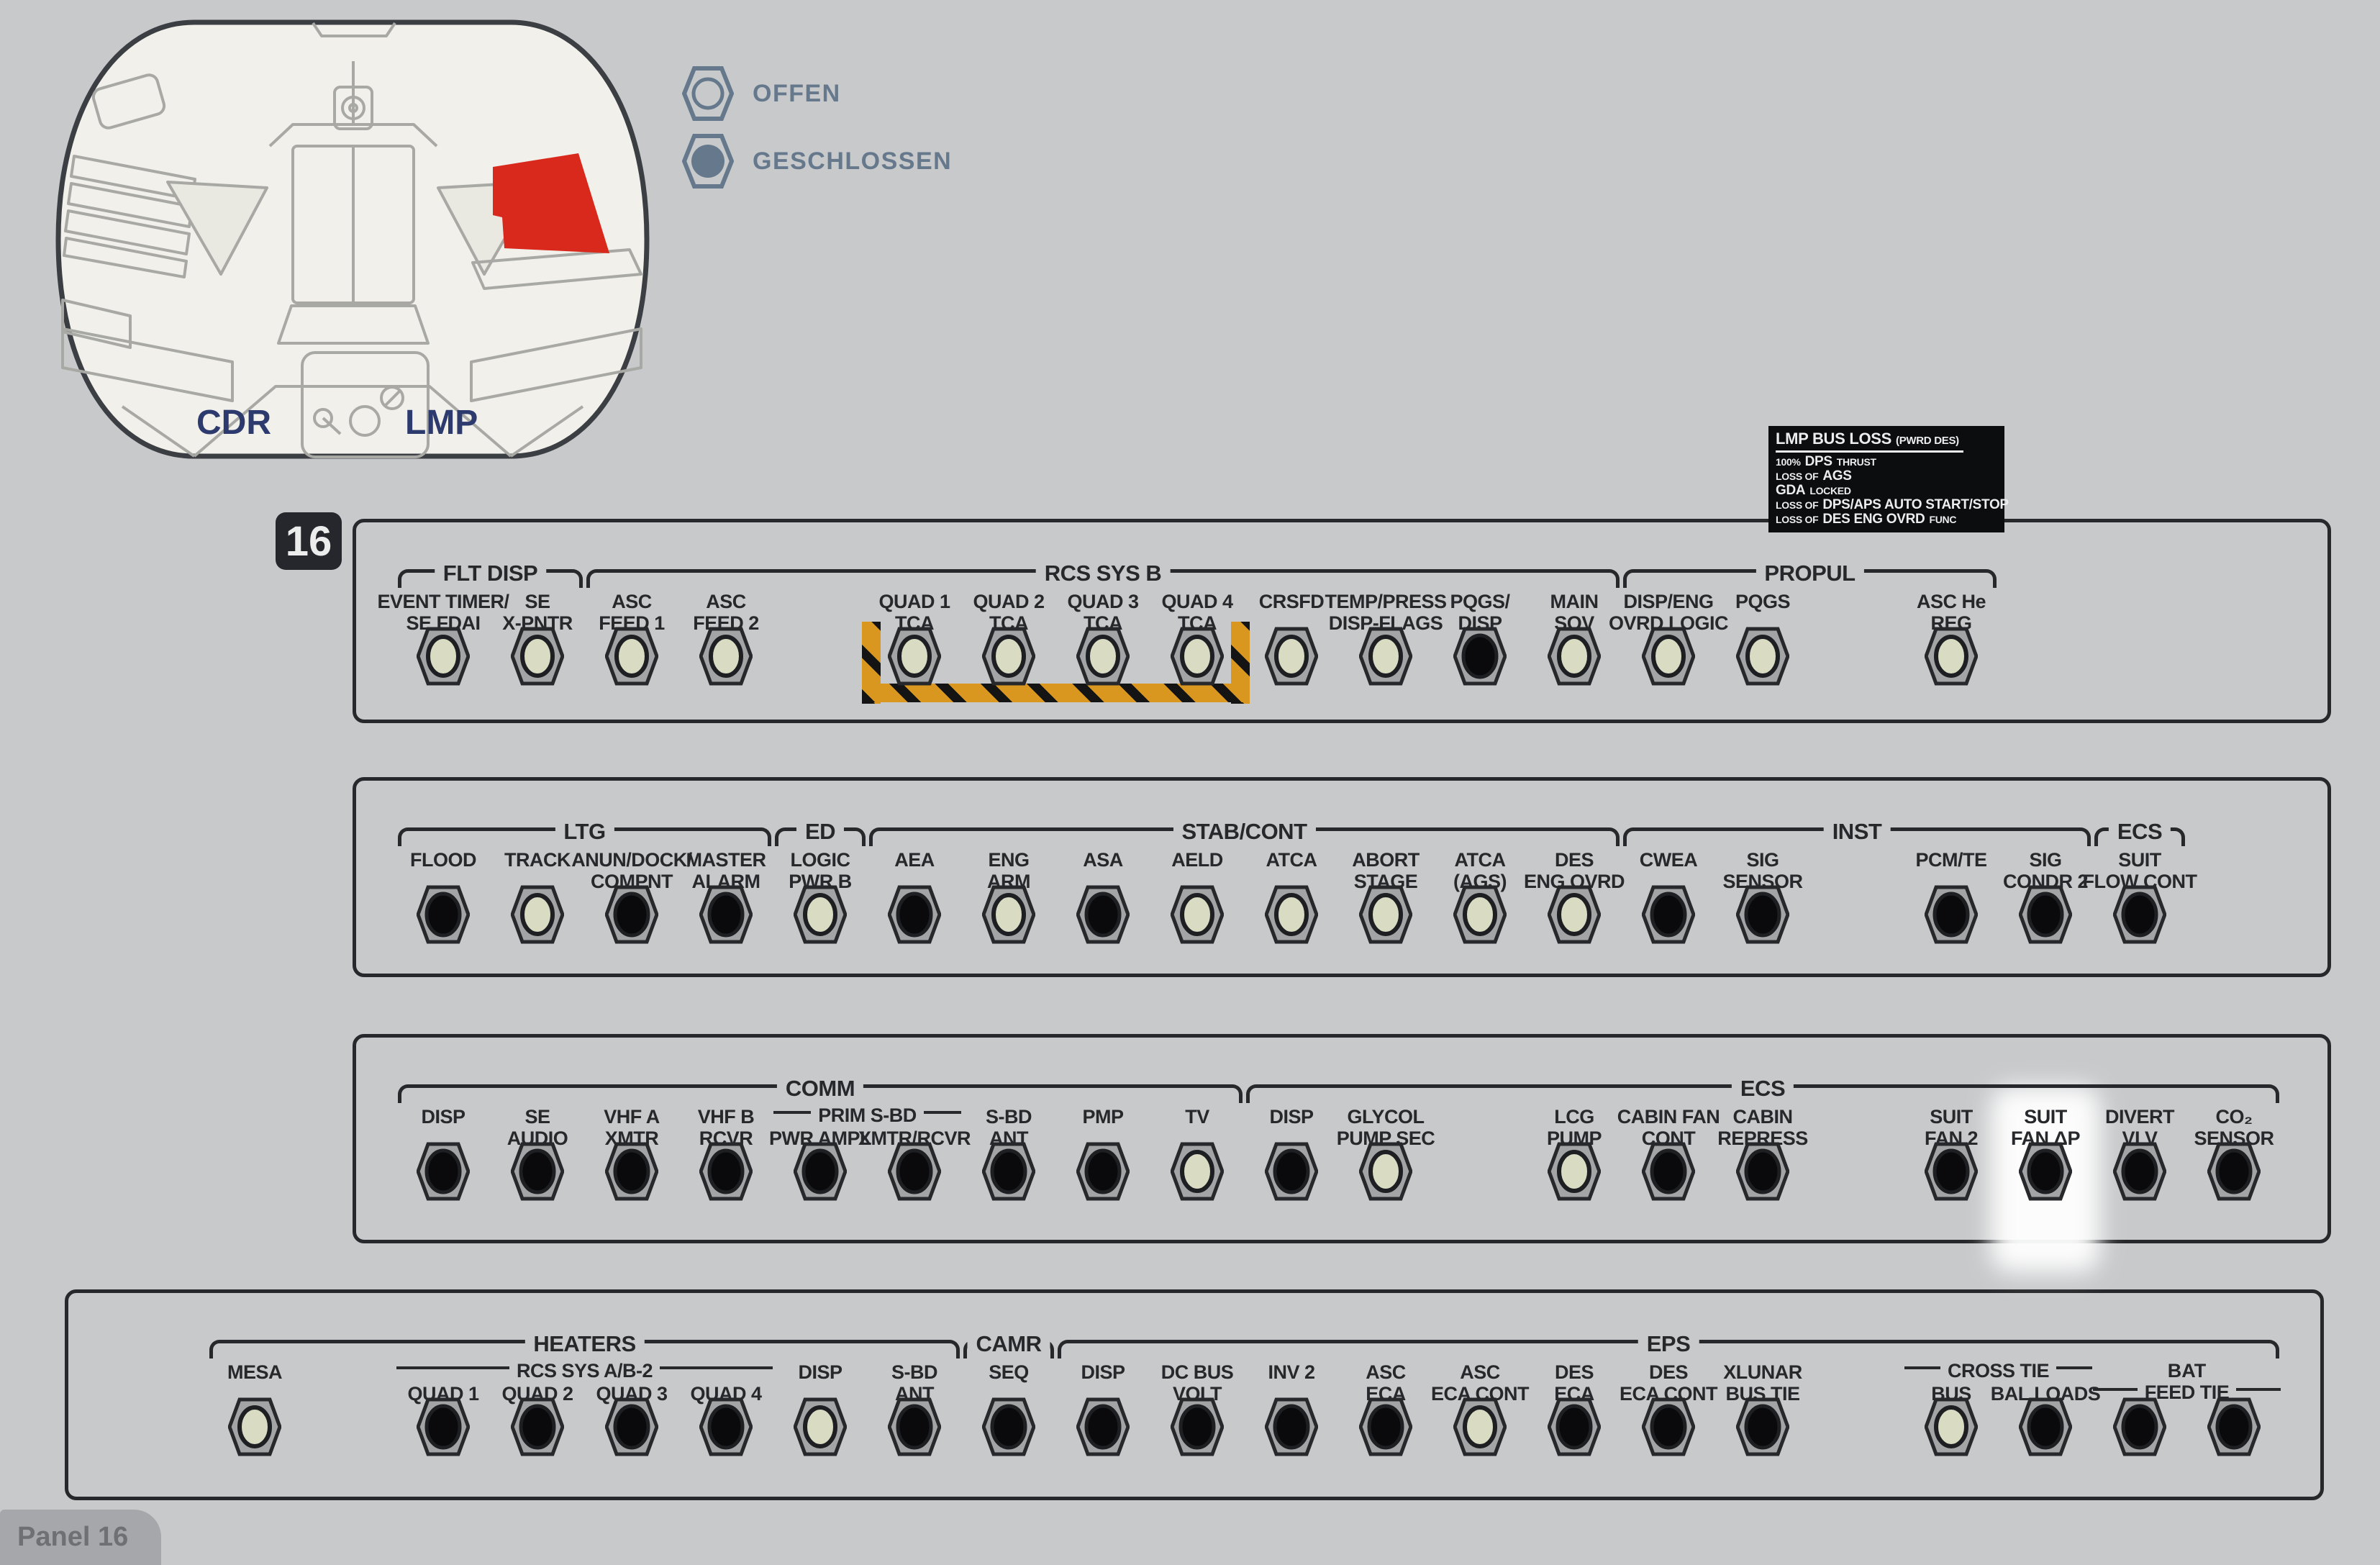 This screenshot has width=2380, height=1565. What do you see at coordinates (2139, 914) in the screenshot?
I see `breaker-suit-flow-cont` at bounding box center [2139, 914].